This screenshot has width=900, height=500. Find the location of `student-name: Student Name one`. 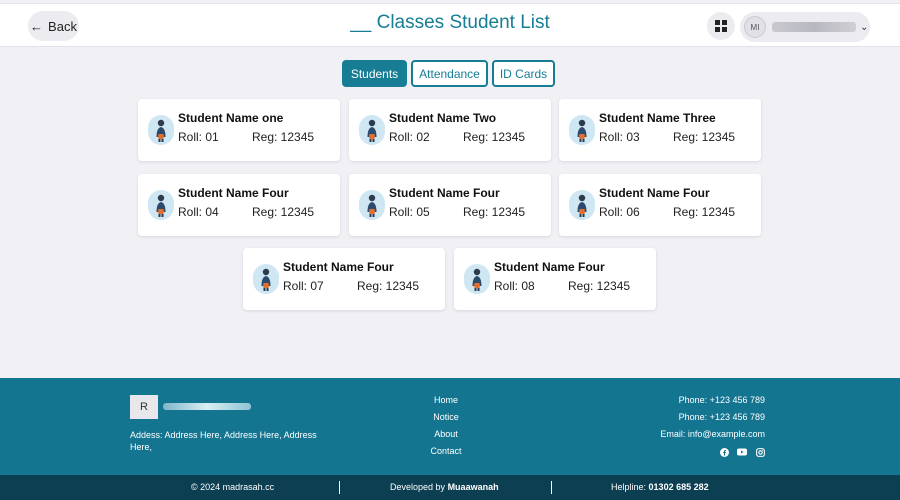

student-name: Student Name one is located at coordinates (231, 118).